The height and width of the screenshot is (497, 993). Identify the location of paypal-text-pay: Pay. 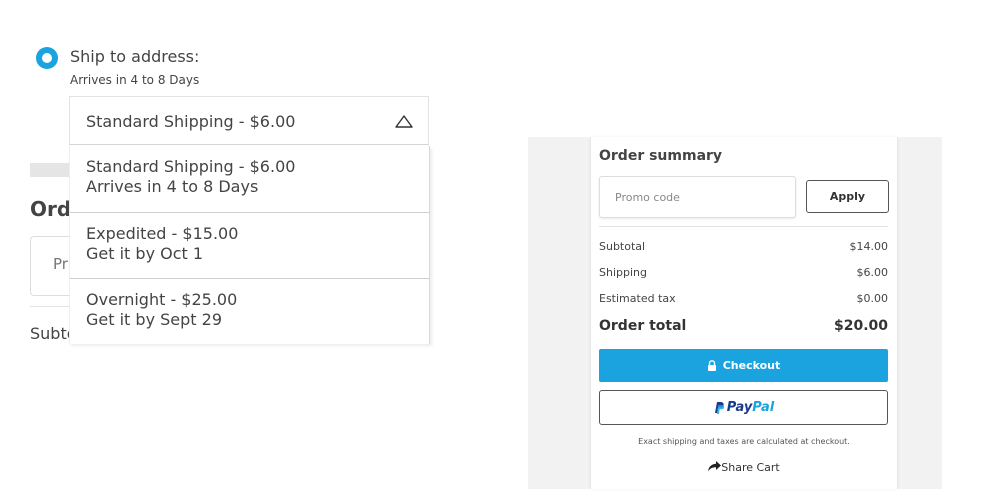
(739, 407).